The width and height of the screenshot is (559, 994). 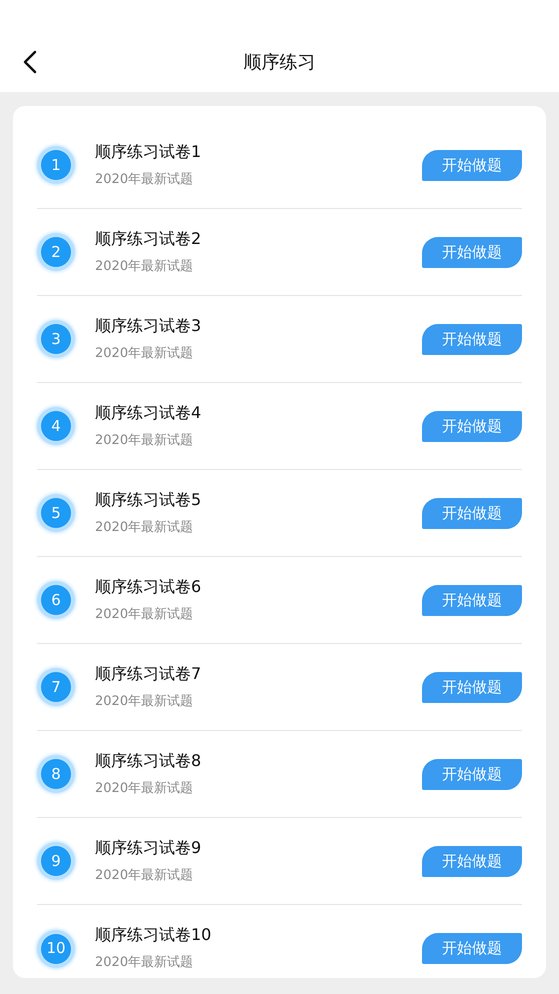 What do you see at coordinates (30, 62) in the screenshot?
I see `back-icon` at bounding box center [30, 62].